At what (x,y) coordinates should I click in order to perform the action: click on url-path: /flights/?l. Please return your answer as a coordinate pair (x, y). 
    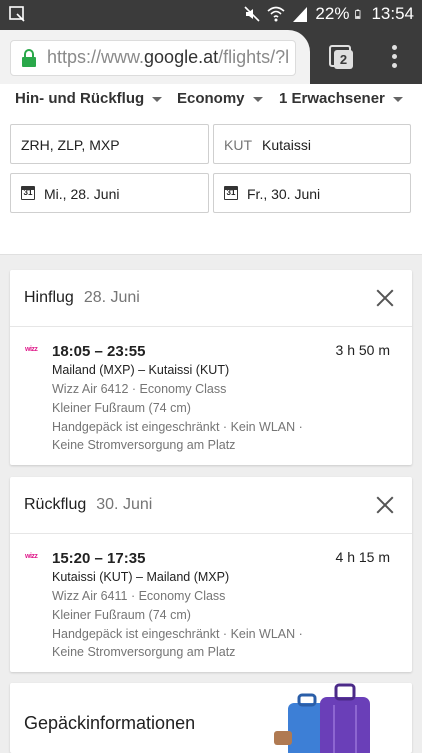
    Looking at the image, I should click on (254, 57).